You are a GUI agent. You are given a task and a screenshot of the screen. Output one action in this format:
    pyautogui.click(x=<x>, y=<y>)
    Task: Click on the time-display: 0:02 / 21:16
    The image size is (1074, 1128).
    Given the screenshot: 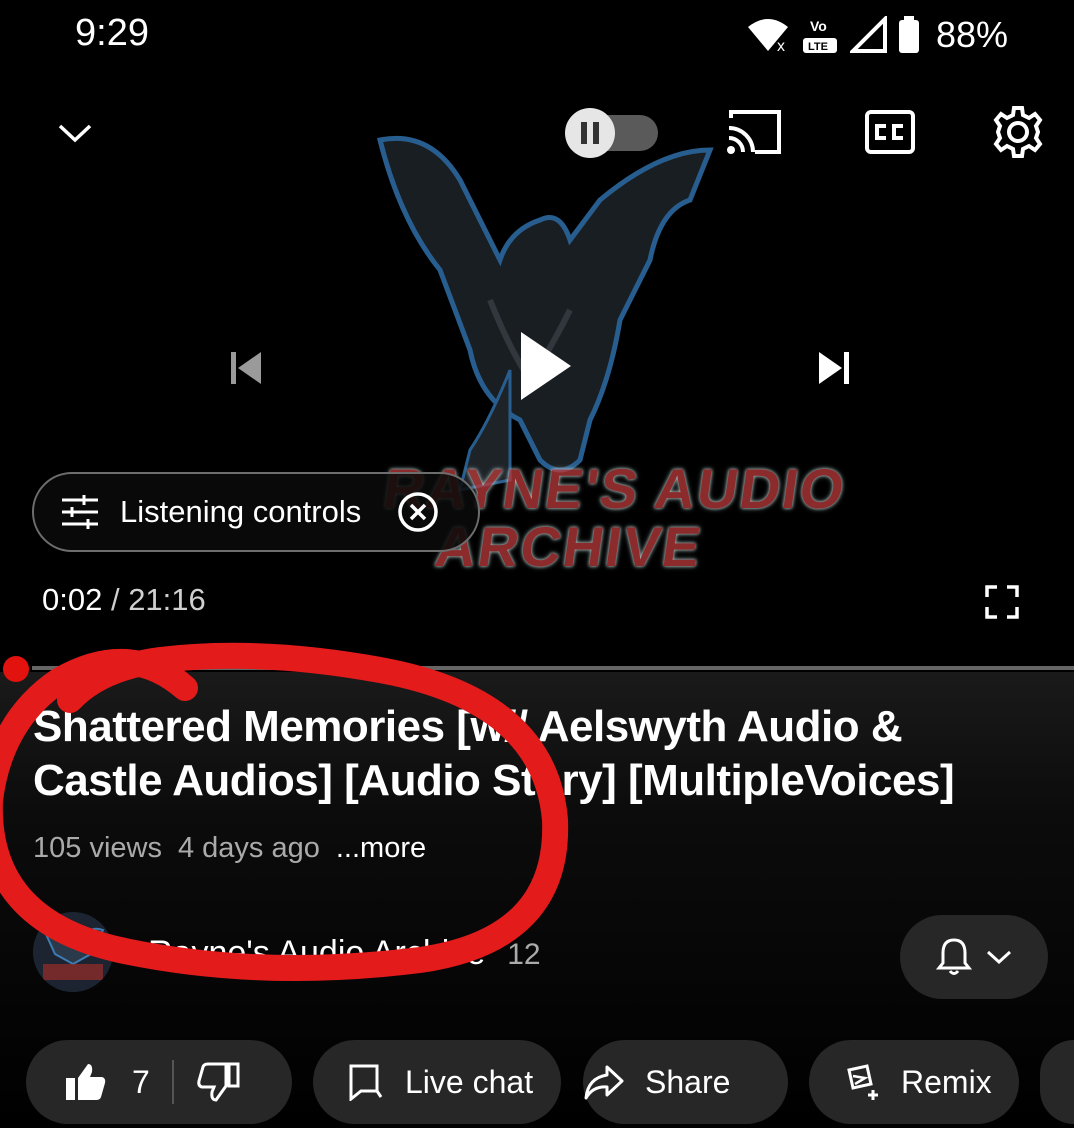 What is the action you would take?
    pyautogui.click(x=124, y=600)
    